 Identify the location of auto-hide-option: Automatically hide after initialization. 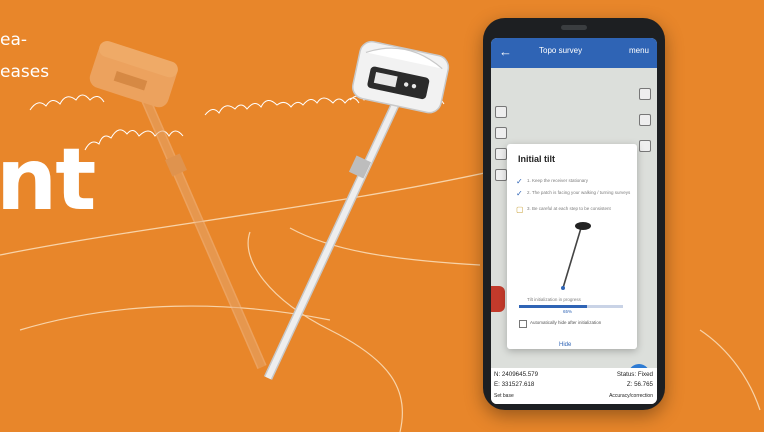
(574, 324).